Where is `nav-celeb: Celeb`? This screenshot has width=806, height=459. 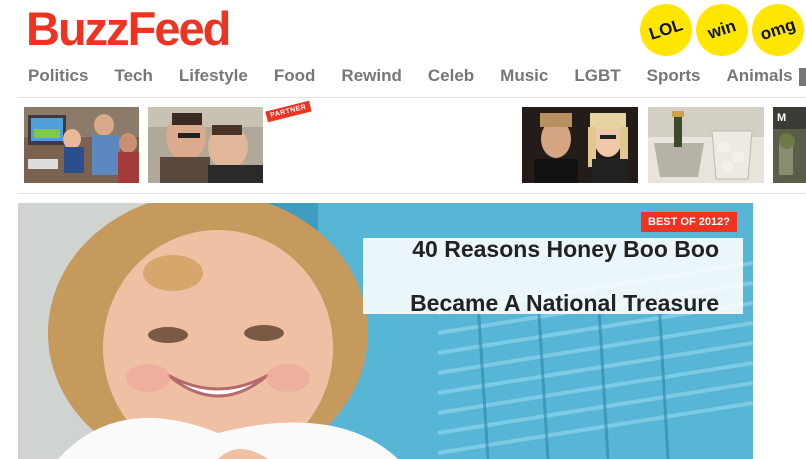
nav-celeb: Celeb is located at coordinates (451, 76).